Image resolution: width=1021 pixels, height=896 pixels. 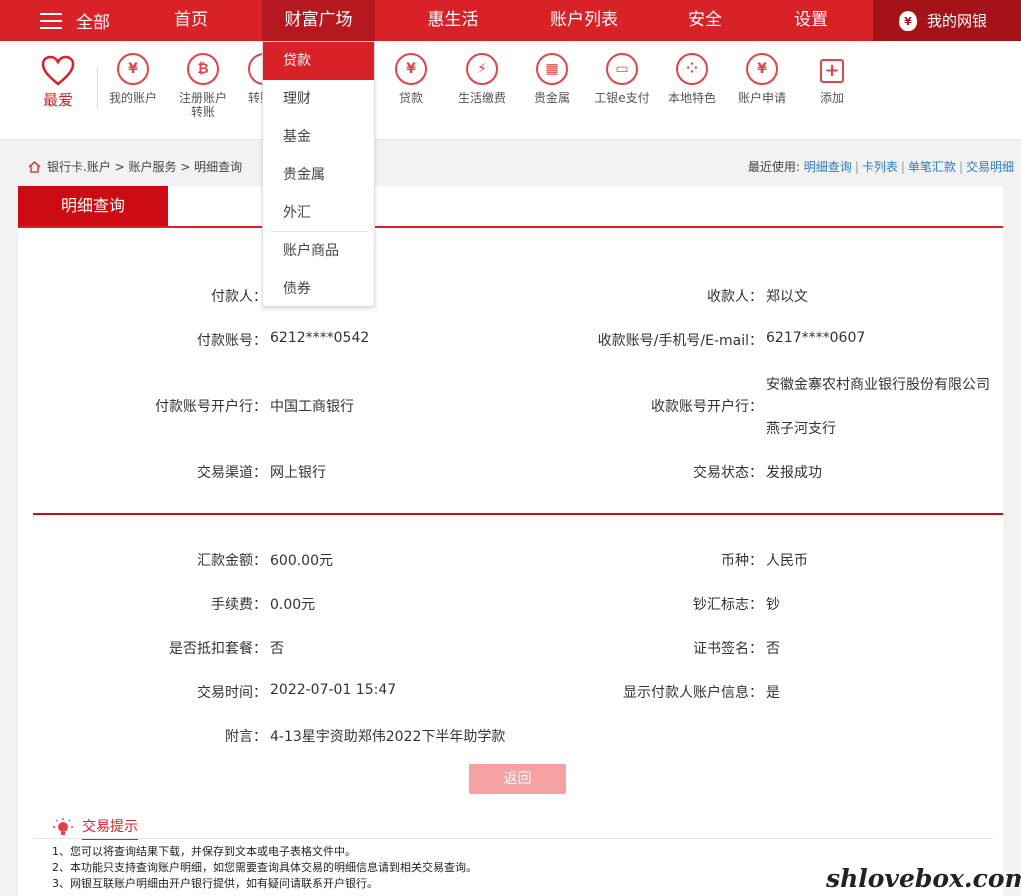 I want to click on currency-label: 币种：, so click(x=742, y=561).